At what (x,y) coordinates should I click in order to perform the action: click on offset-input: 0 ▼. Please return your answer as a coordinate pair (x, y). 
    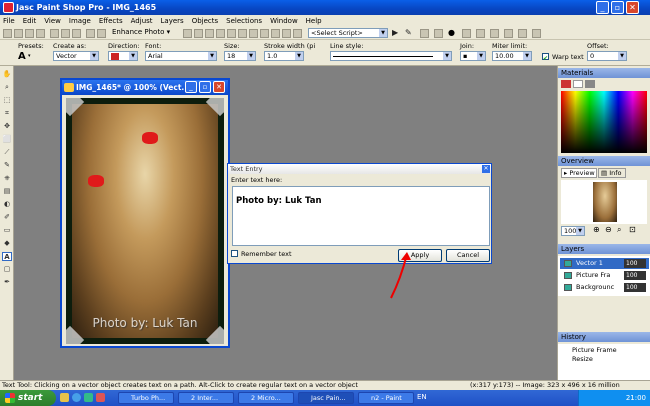
    Looking at the image, I should click on (607, 56).